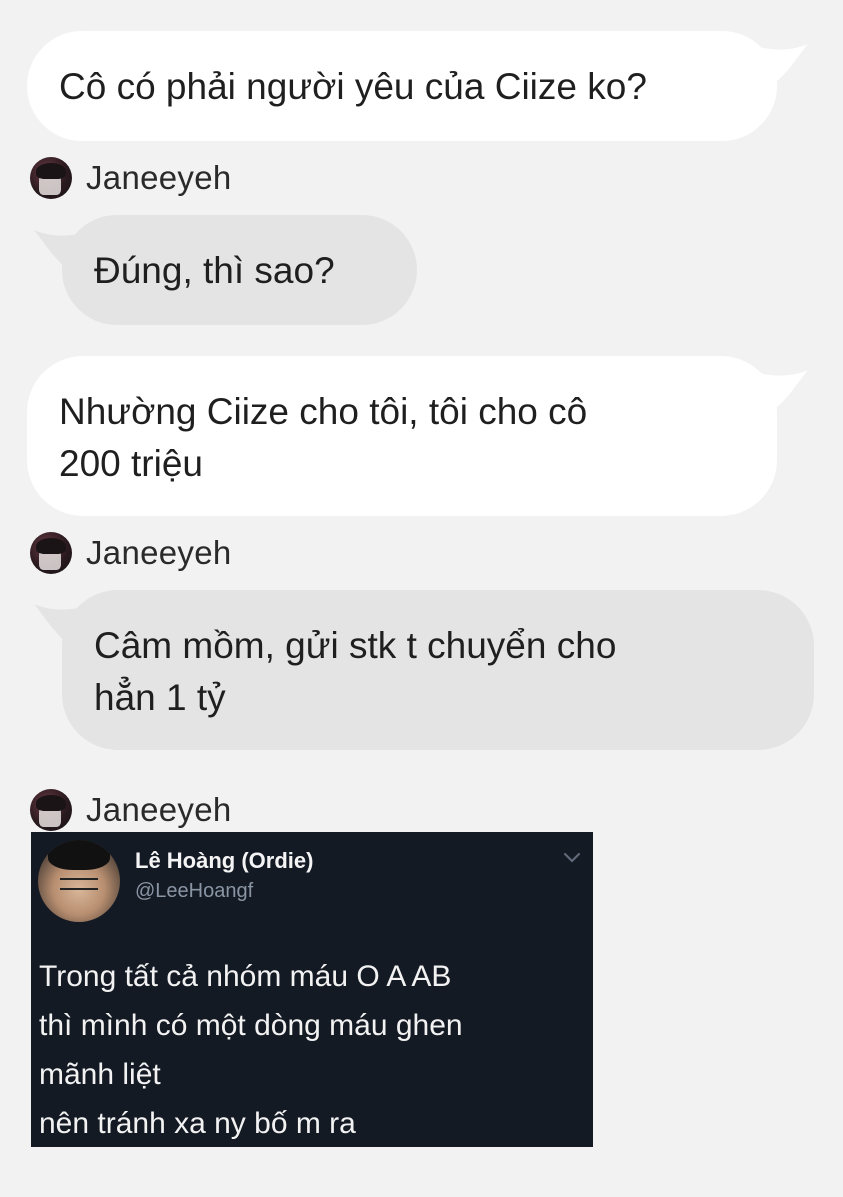  Describe the element at coordinates (224, 860) in the screenshot. I see `tweet-author-name: Lê Hoàng (Ordie)` at that location.